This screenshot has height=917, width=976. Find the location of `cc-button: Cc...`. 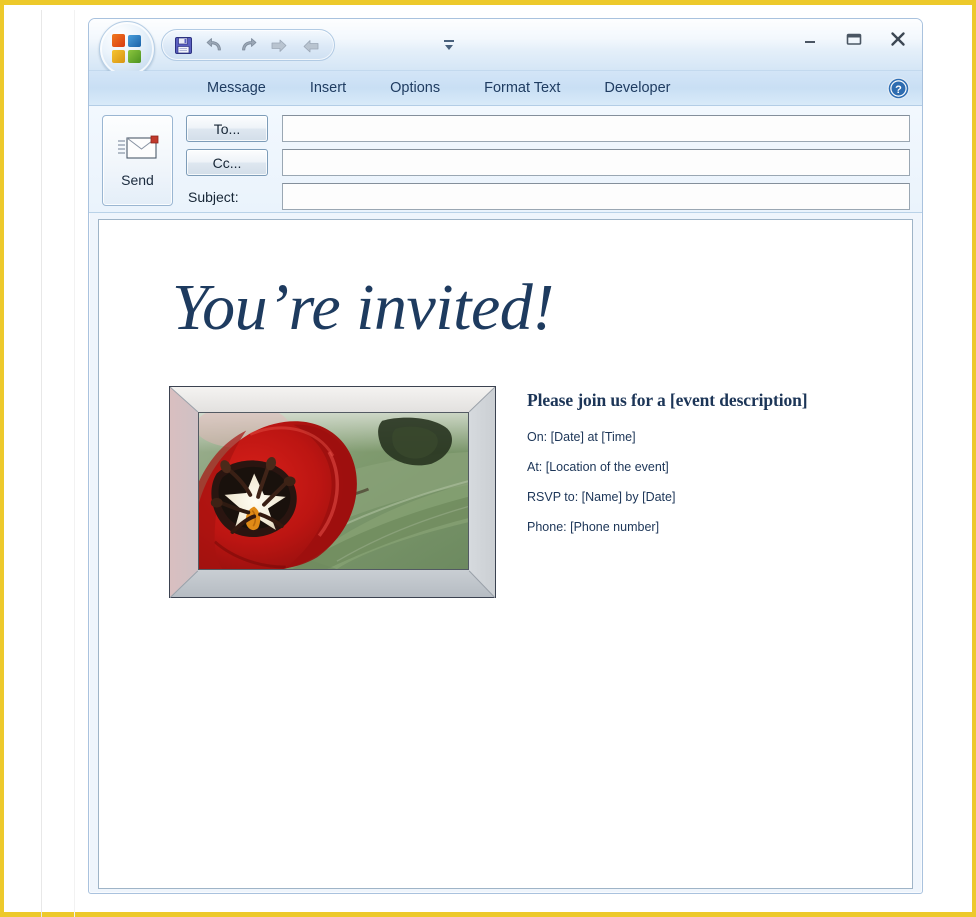

cc-button: Cc... is located at coordinates (227, 162).